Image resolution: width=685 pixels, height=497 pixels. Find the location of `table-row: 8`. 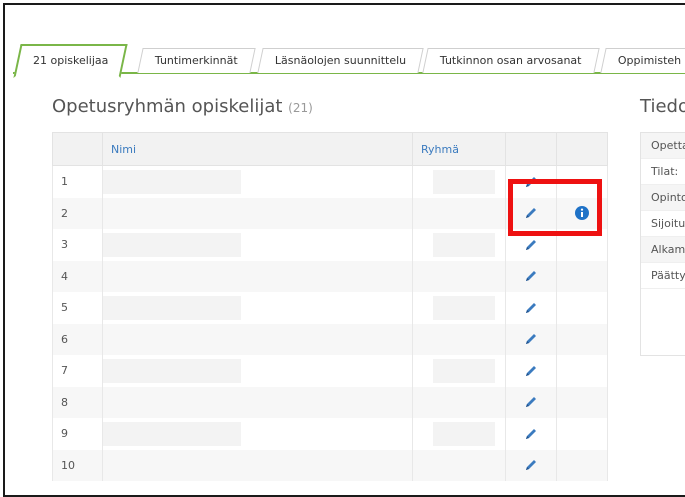

table-row: 8 is located at coordinates (330, 402).